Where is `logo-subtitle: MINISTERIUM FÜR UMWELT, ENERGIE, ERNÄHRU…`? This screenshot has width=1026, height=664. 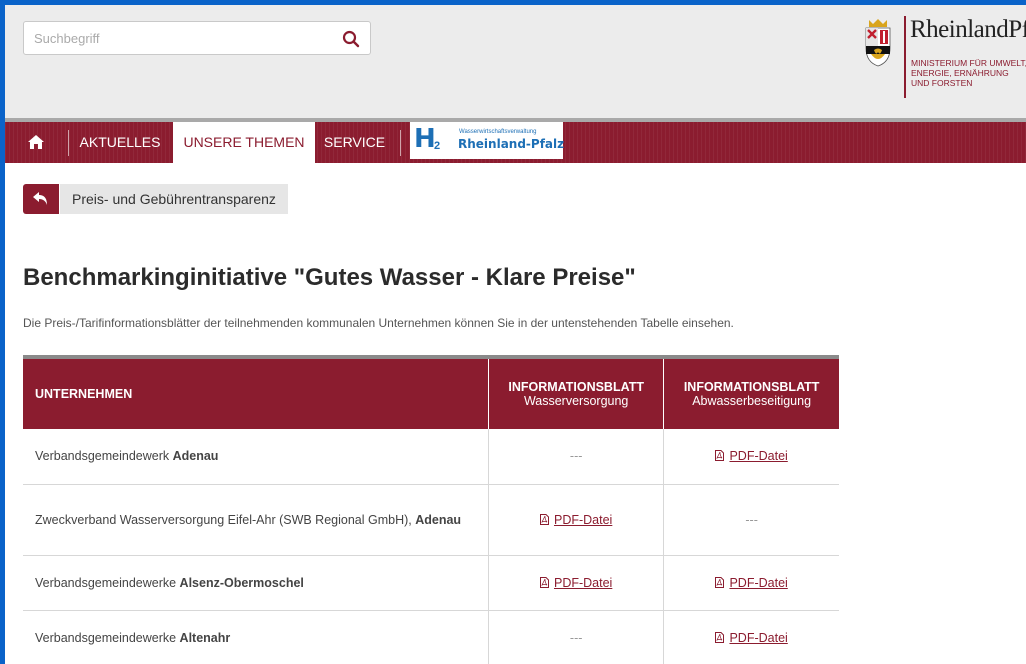 logo-subtitle: MINISTERIUM FÜR UMWELT, ENERGIE, ERNÄHRU… is located at coordinates (968, 73).